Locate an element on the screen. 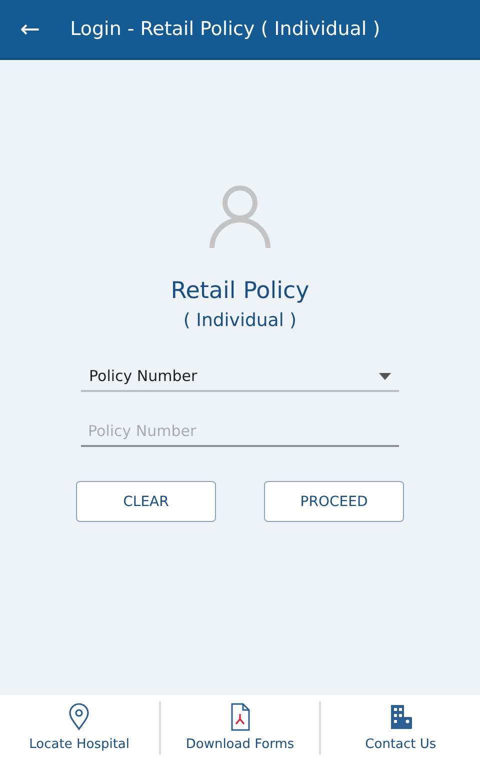  login-subtitle: ( Individual ) is located at coordinates (240, 320).